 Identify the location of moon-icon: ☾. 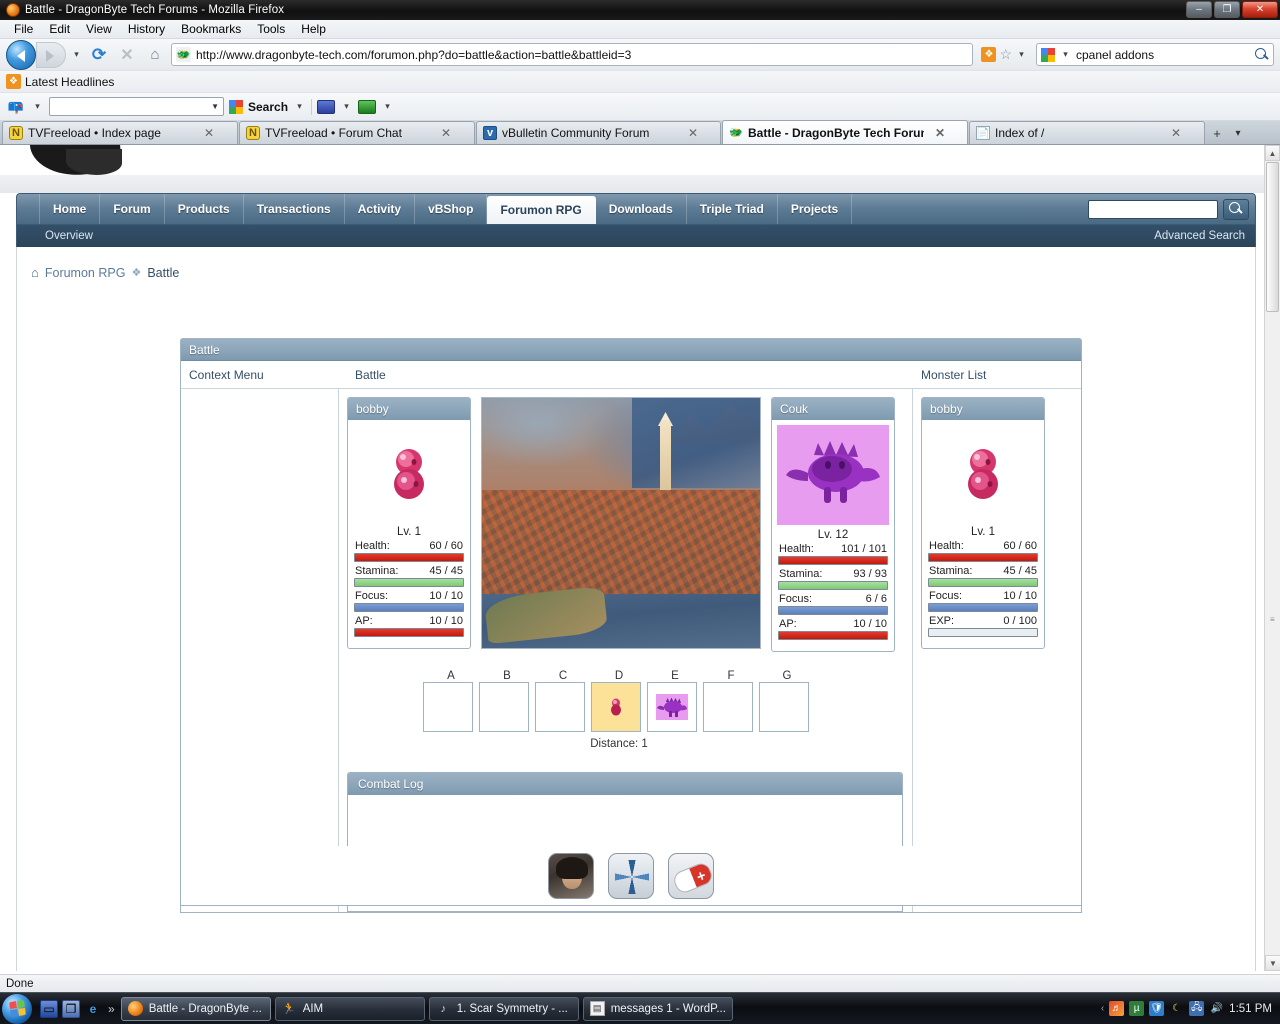
(1176, 1008).